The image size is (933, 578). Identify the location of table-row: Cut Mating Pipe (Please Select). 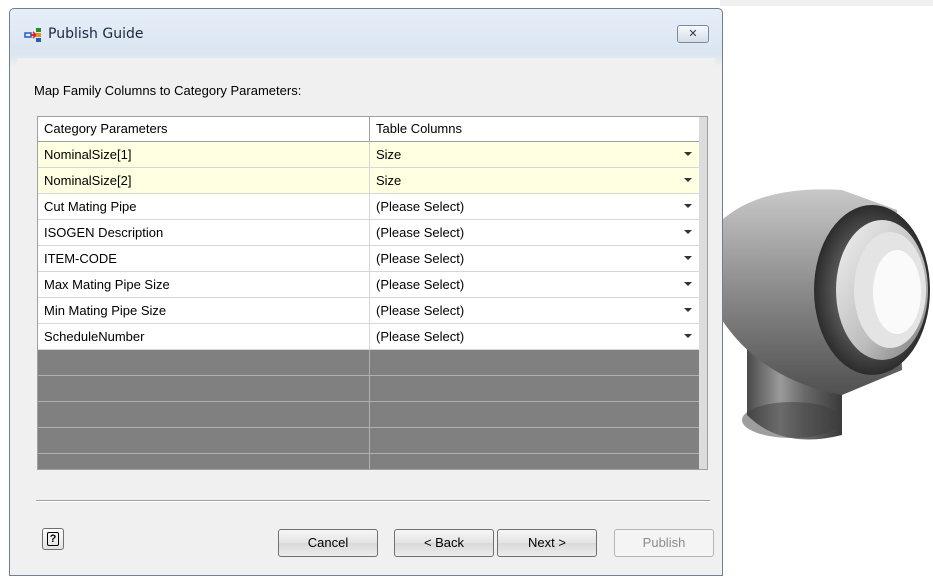
(369, 207).